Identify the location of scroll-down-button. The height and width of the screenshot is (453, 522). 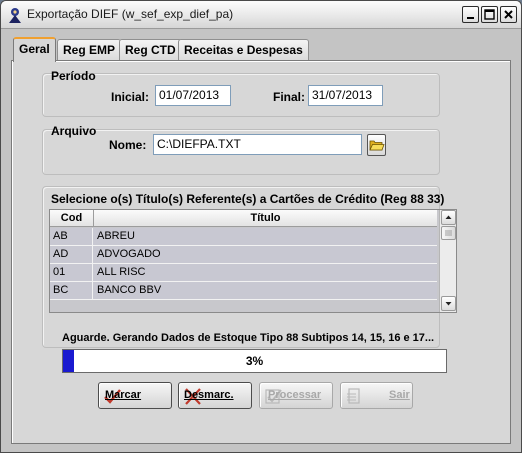
(448, 303).